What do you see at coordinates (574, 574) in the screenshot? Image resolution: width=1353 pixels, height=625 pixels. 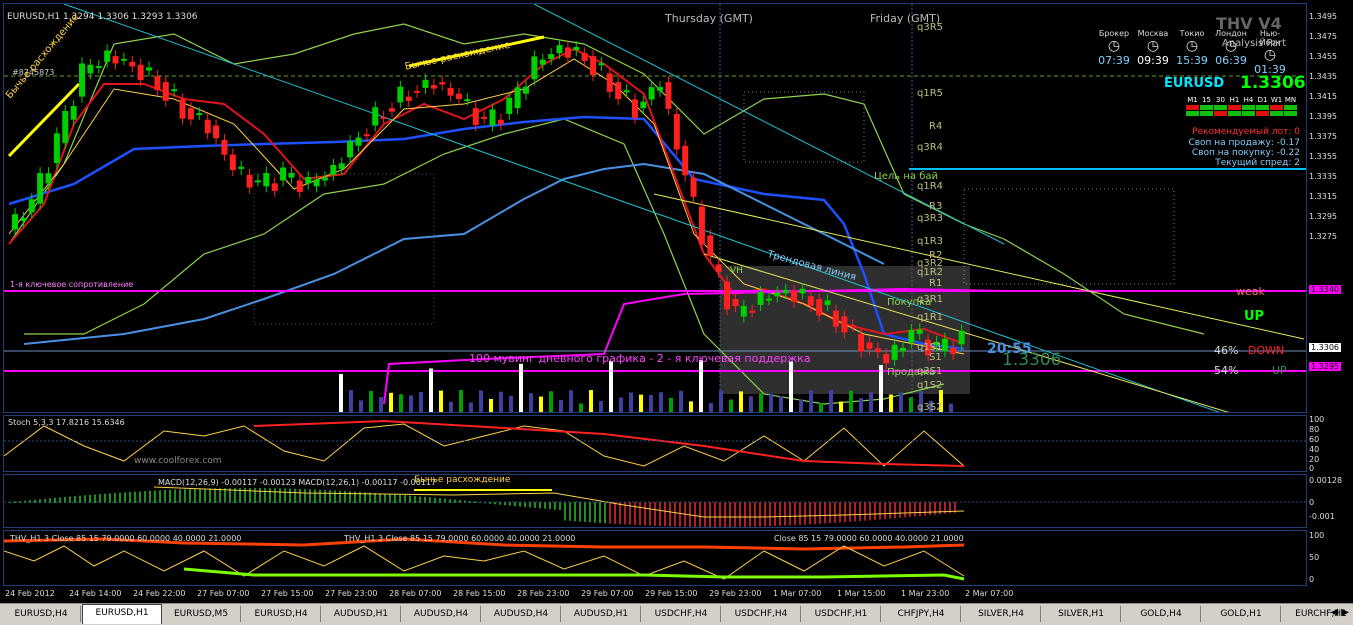 I see `thv-oversold` at bounding box center [574, 574].